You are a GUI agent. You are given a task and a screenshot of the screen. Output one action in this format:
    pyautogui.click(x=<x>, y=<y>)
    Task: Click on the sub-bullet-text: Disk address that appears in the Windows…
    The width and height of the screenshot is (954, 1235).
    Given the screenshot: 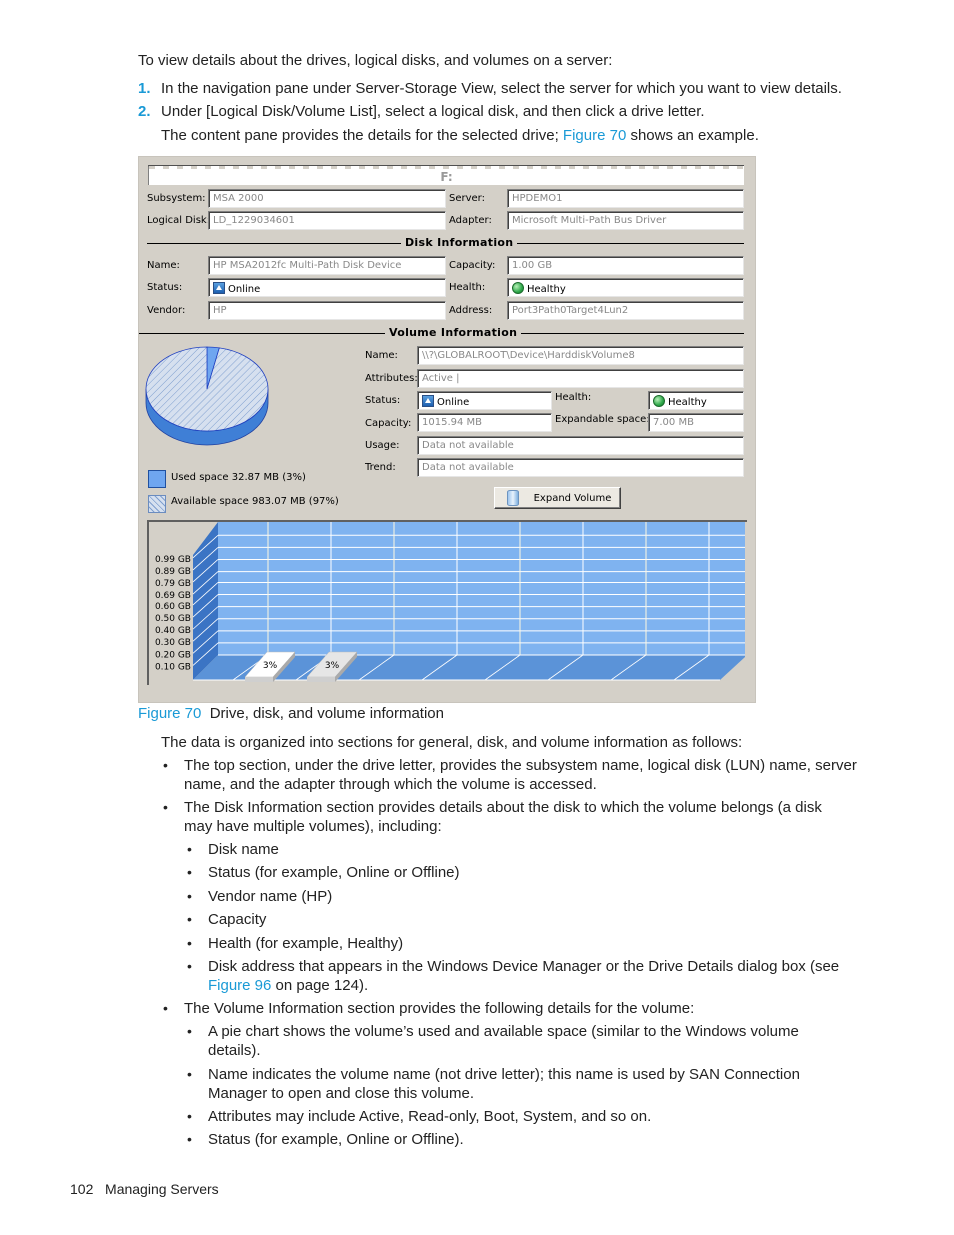 What is the action you would take?
    pyautogui.click(x=524, y=966)
    